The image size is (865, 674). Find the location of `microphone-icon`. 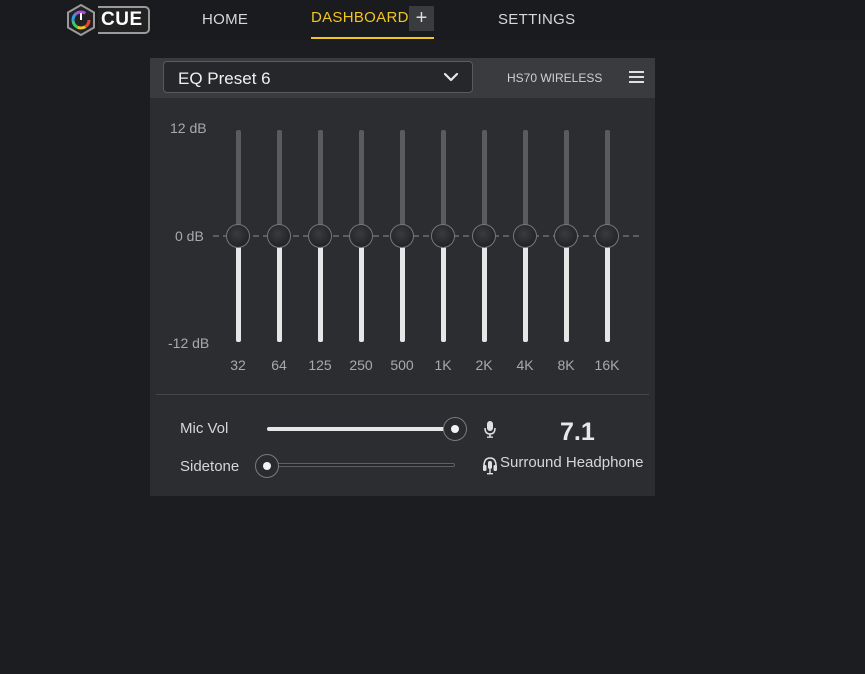

microphone-icon is located at coordinates (490, 429).